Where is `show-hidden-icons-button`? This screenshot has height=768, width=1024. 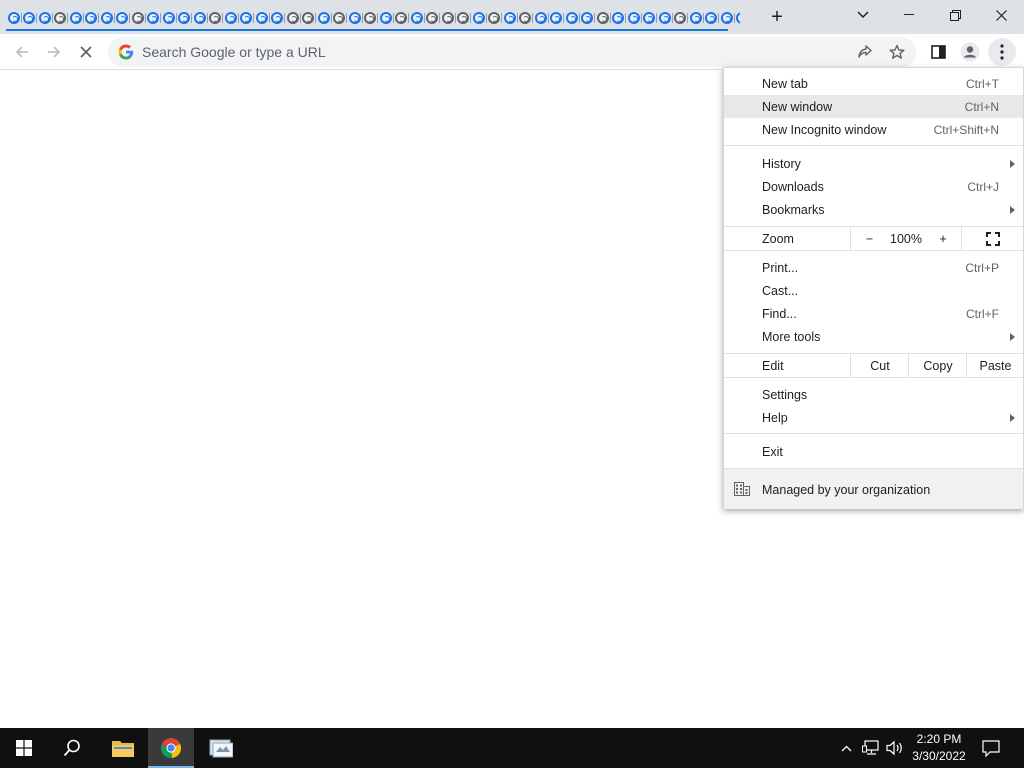 show-hidden-icons-button is located at coordinates (846, 748).